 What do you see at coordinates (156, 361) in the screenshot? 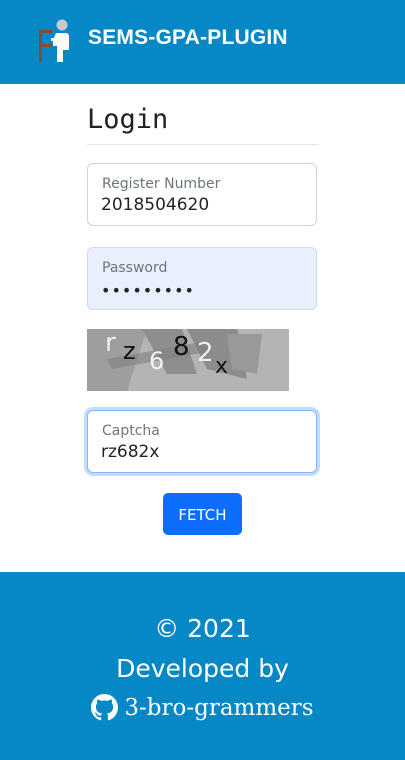
I see `svg-text: 6` at bounding box center [156, 361].